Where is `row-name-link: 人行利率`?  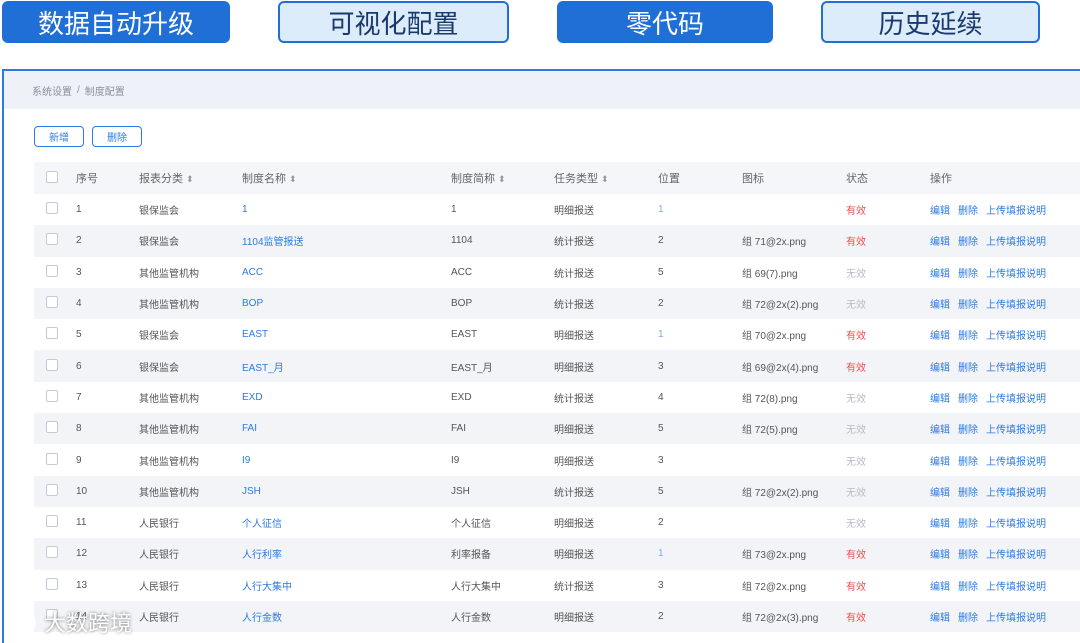
row-name-link: 人行利率 is located at coordinates (346, 553).